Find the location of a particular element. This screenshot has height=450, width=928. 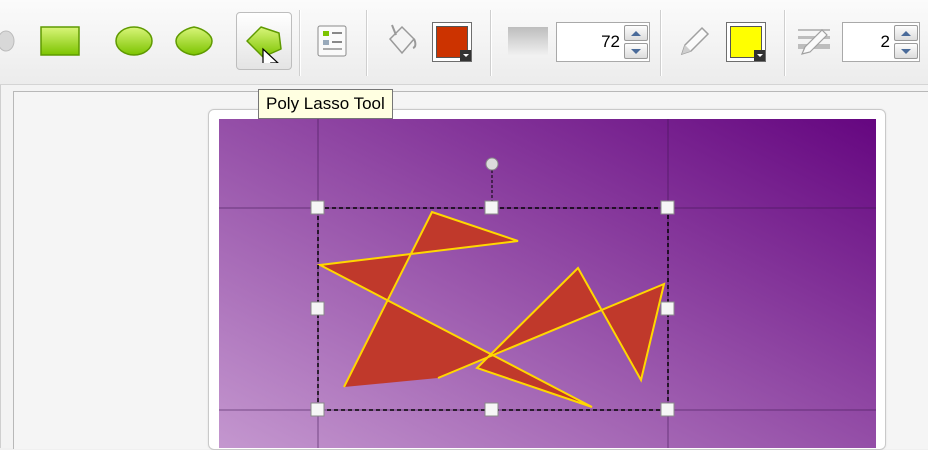

resize-handle-right is located at coordinates (667, 308).